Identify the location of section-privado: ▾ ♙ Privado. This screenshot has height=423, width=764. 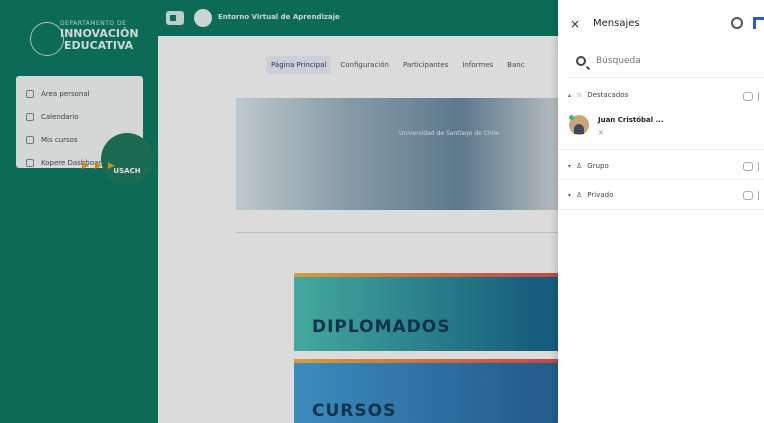
(661, 195).